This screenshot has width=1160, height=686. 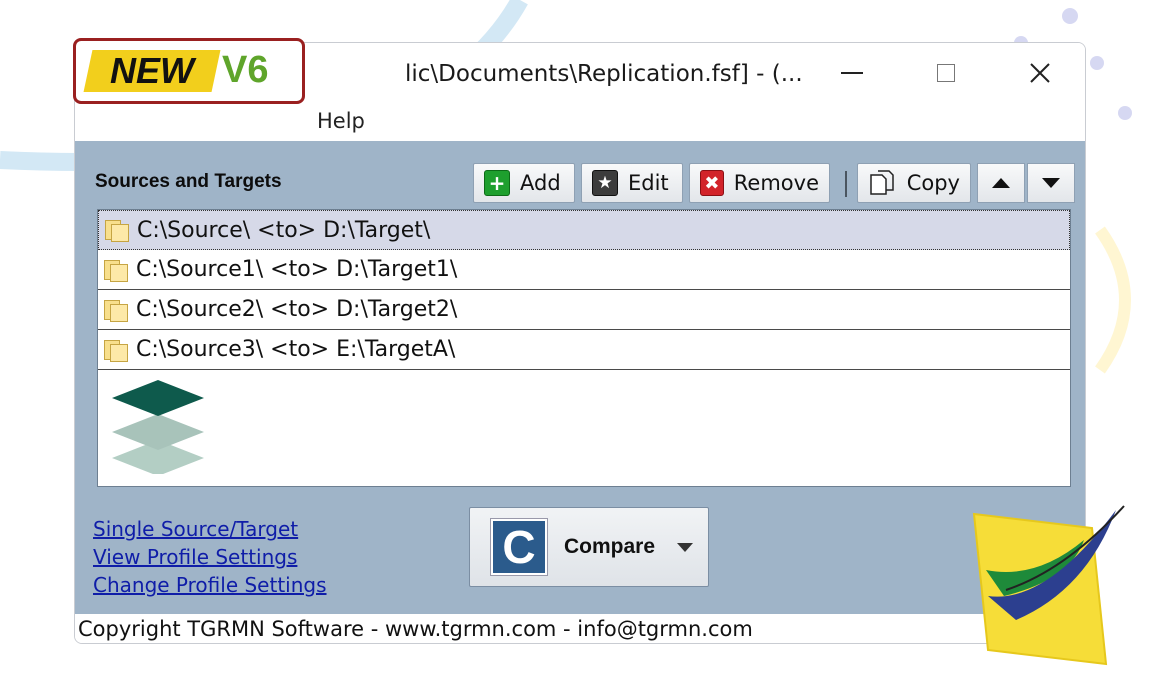 What do you see at coordinates (188, 181) in the screenshot?
I see `section-label: Sources and Targets` at bounding box center [188, 181].